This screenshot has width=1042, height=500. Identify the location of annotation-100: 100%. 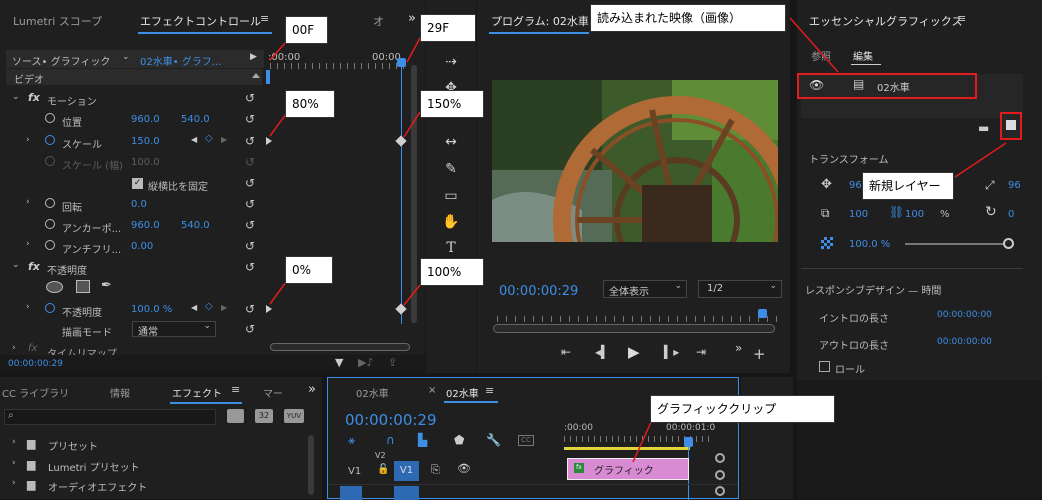
(452, 272).